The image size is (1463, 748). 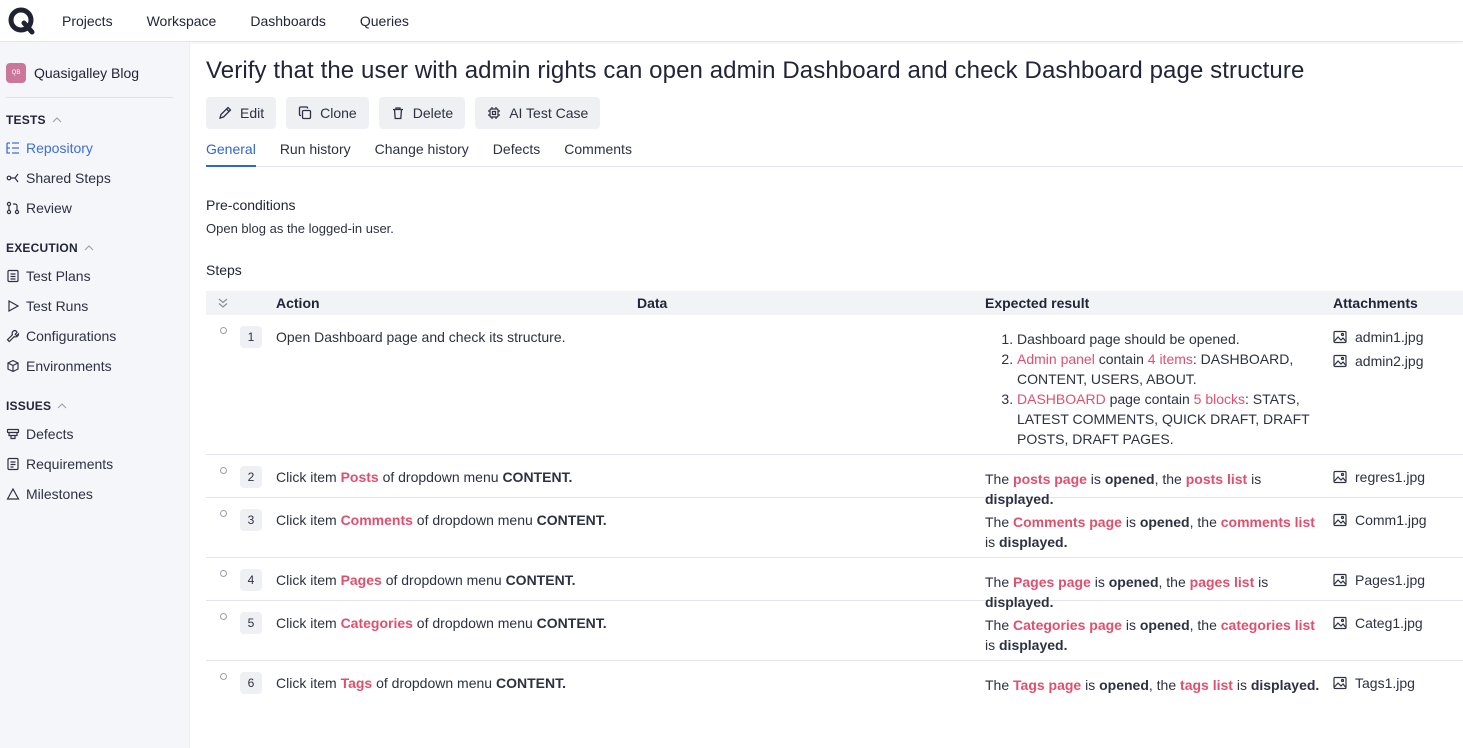 I want to click on collapse-all-toggle, so click(x=223, y=303).